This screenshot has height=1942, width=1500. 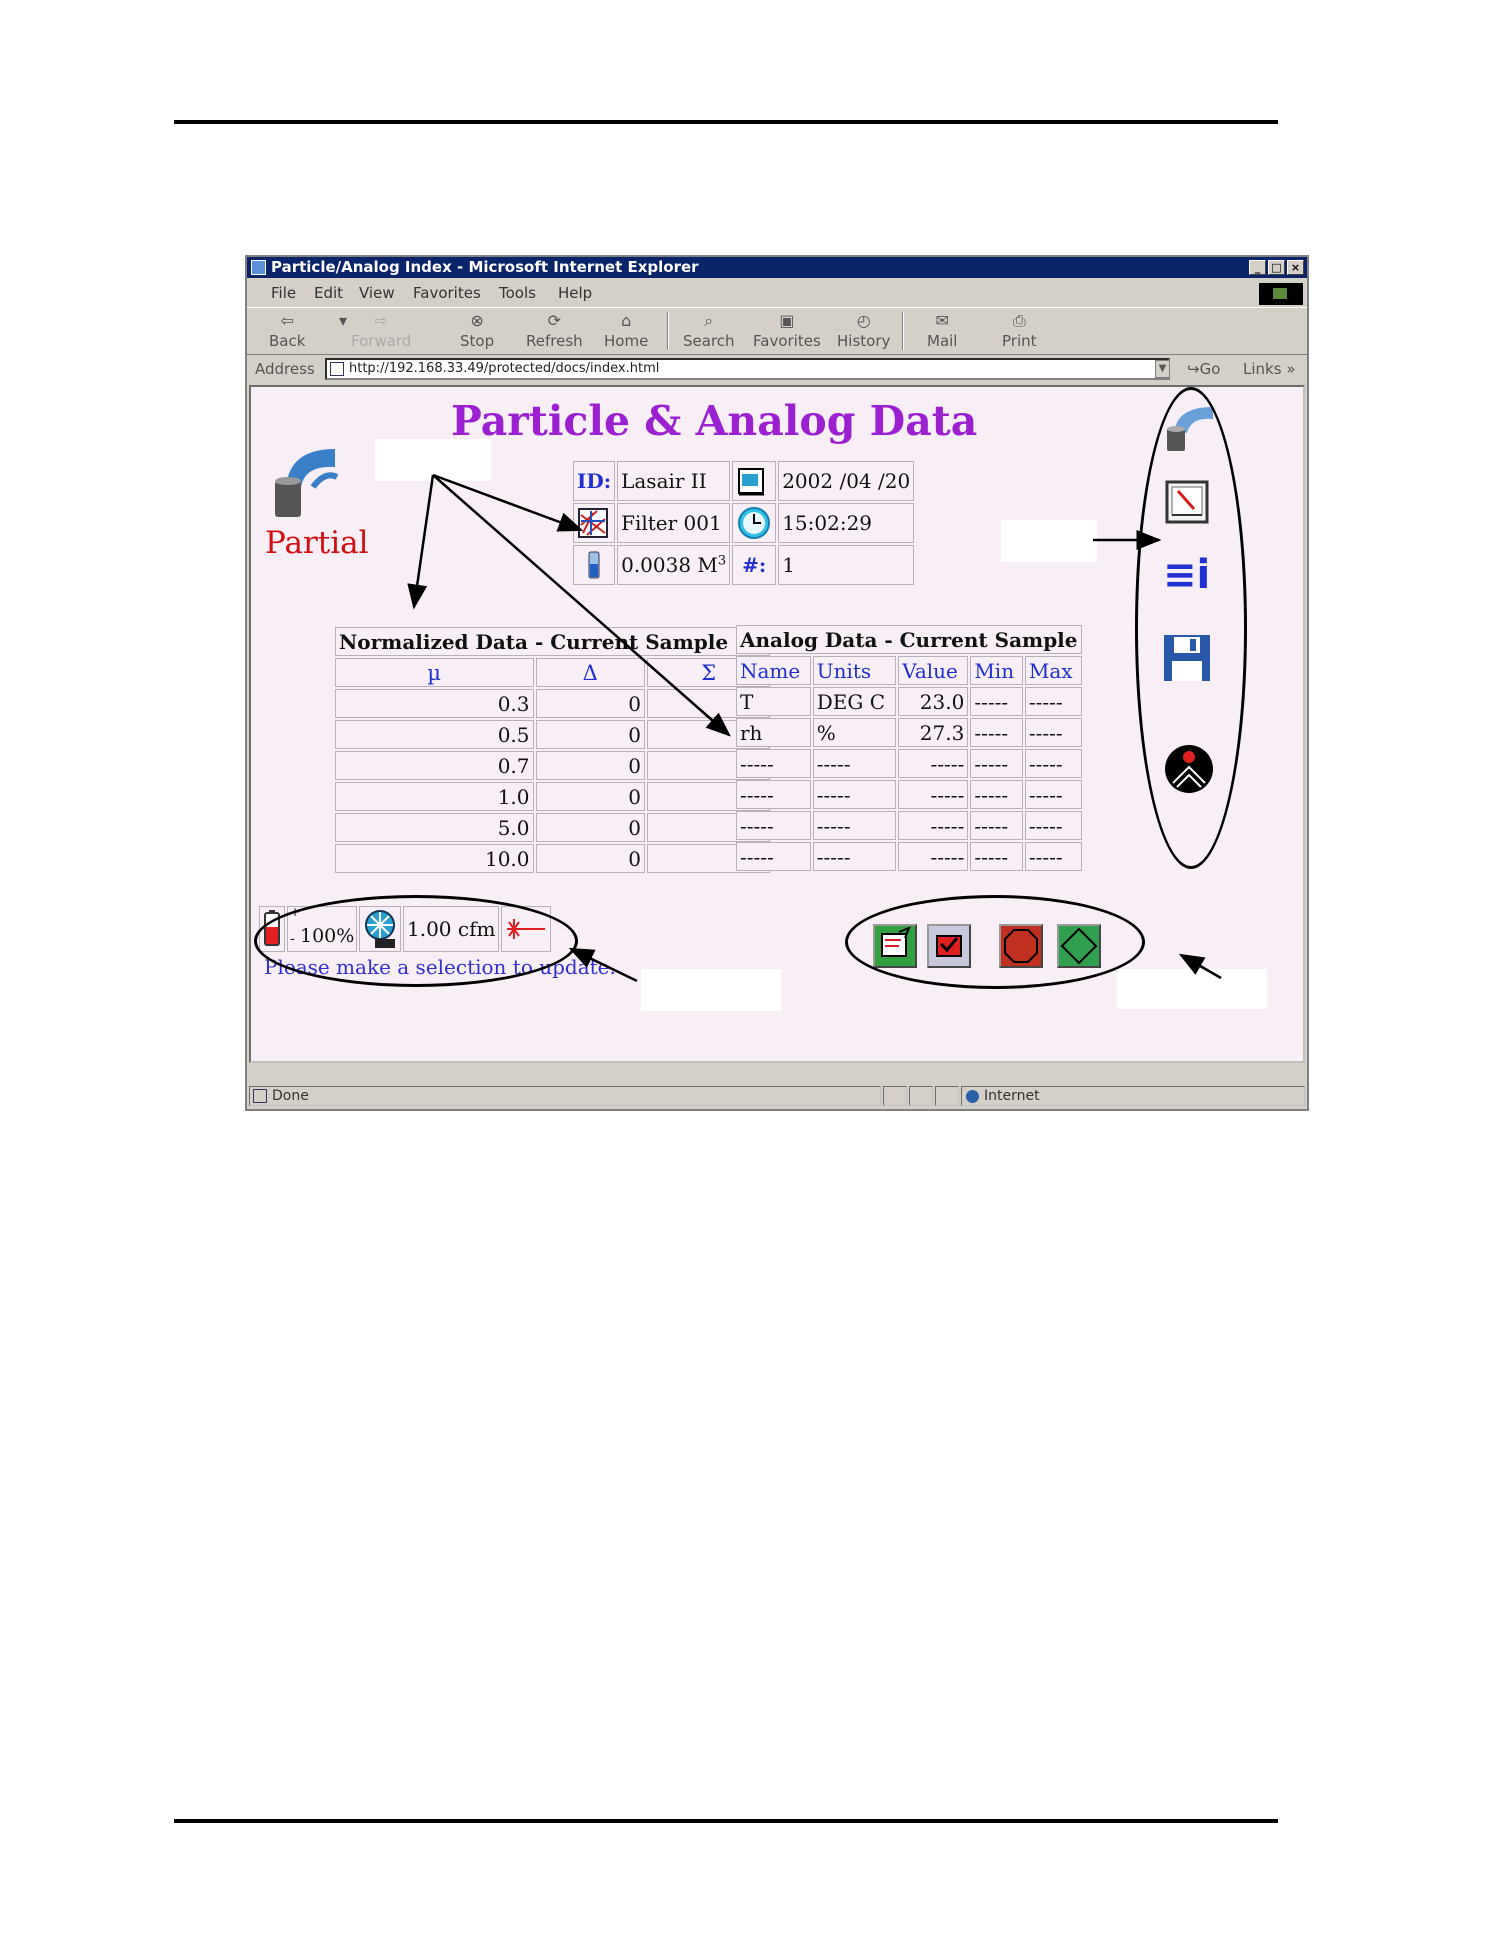 I want to click on minimize-button: _, so click(x=1257, y=267).